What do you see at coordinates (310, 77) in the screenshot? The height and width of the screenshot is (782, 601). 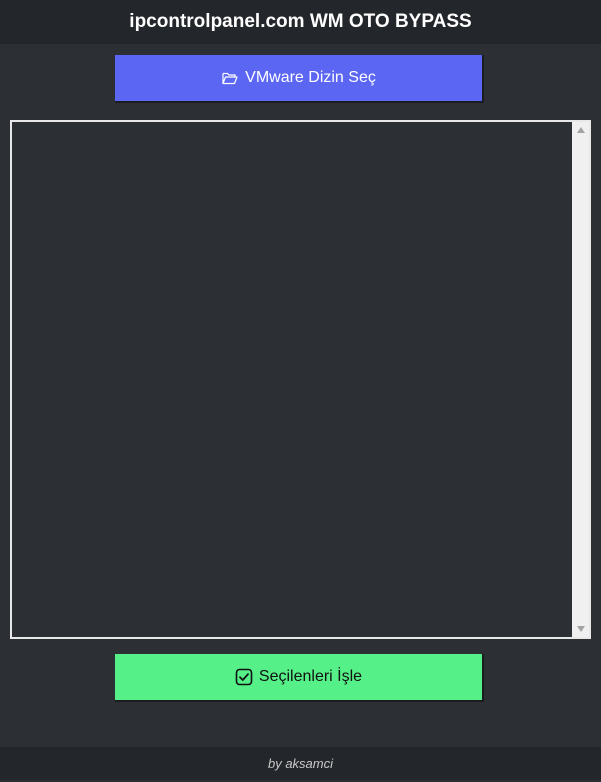 I see `select-vmware-directory-label: VMware Dizin Seç` at bounding box center [310, 77].